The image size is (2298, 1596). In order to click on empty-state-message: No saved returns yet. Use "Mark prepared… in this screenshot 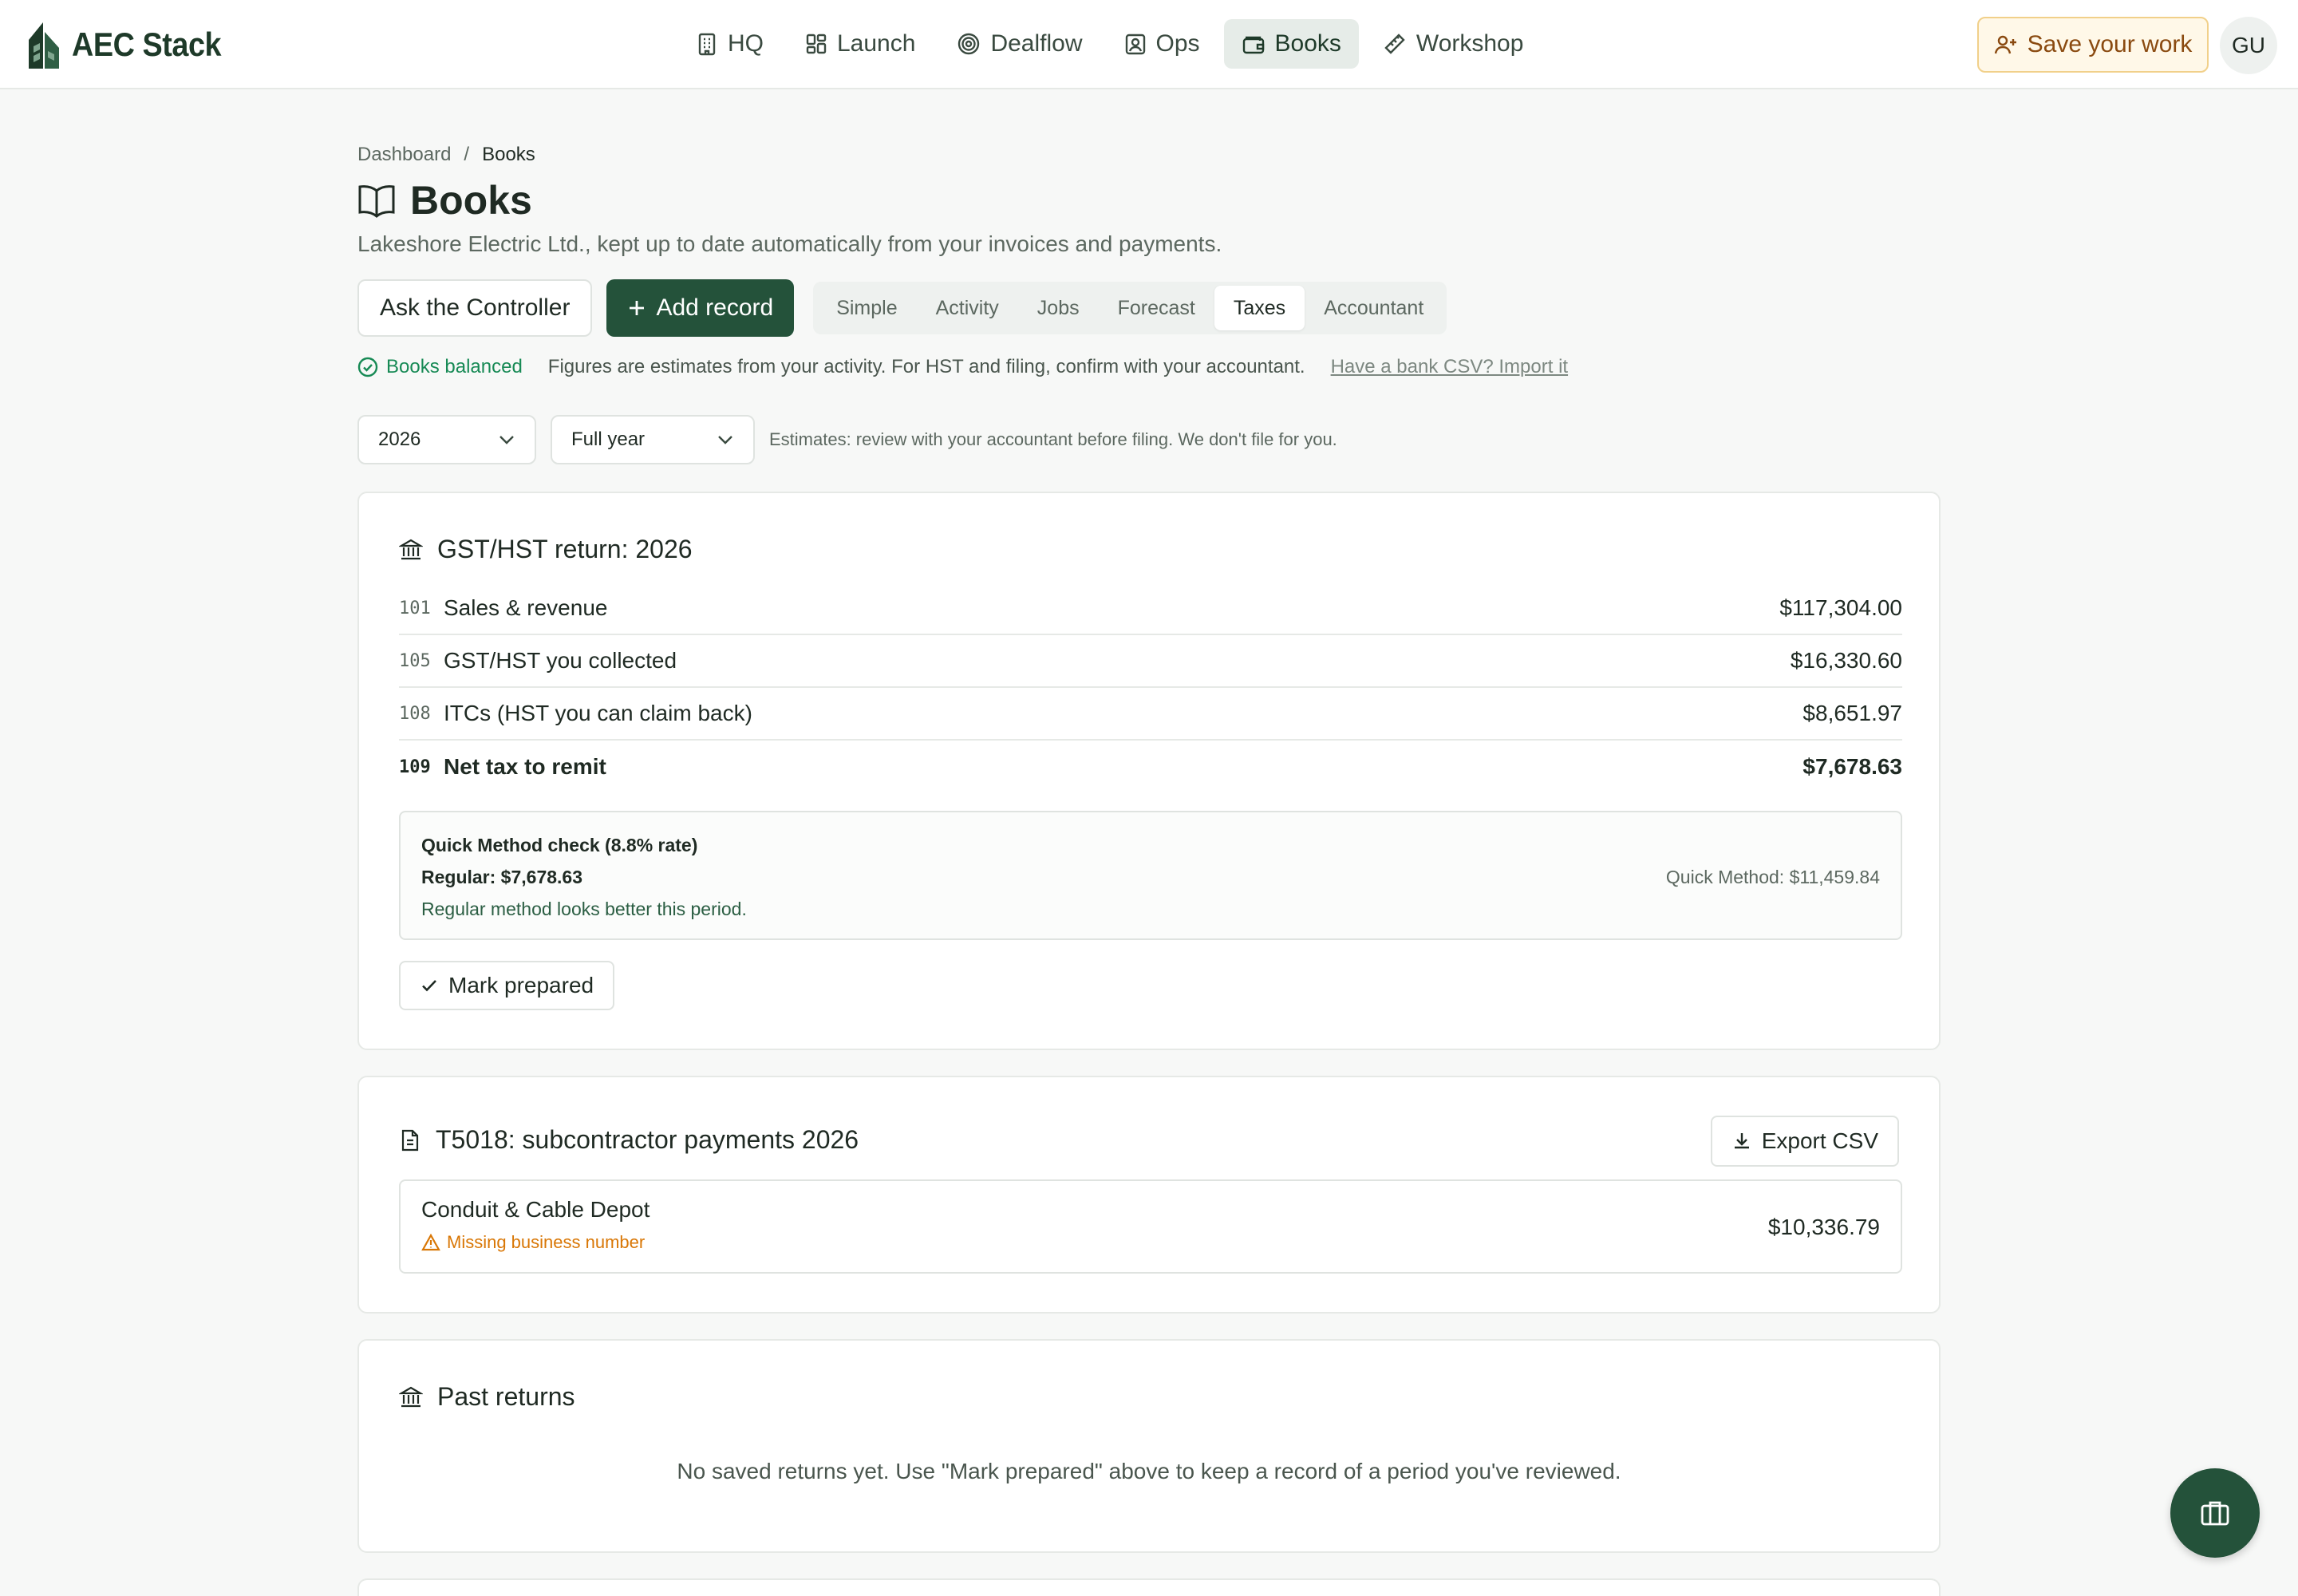, I will do `click(1149, 1471)`.